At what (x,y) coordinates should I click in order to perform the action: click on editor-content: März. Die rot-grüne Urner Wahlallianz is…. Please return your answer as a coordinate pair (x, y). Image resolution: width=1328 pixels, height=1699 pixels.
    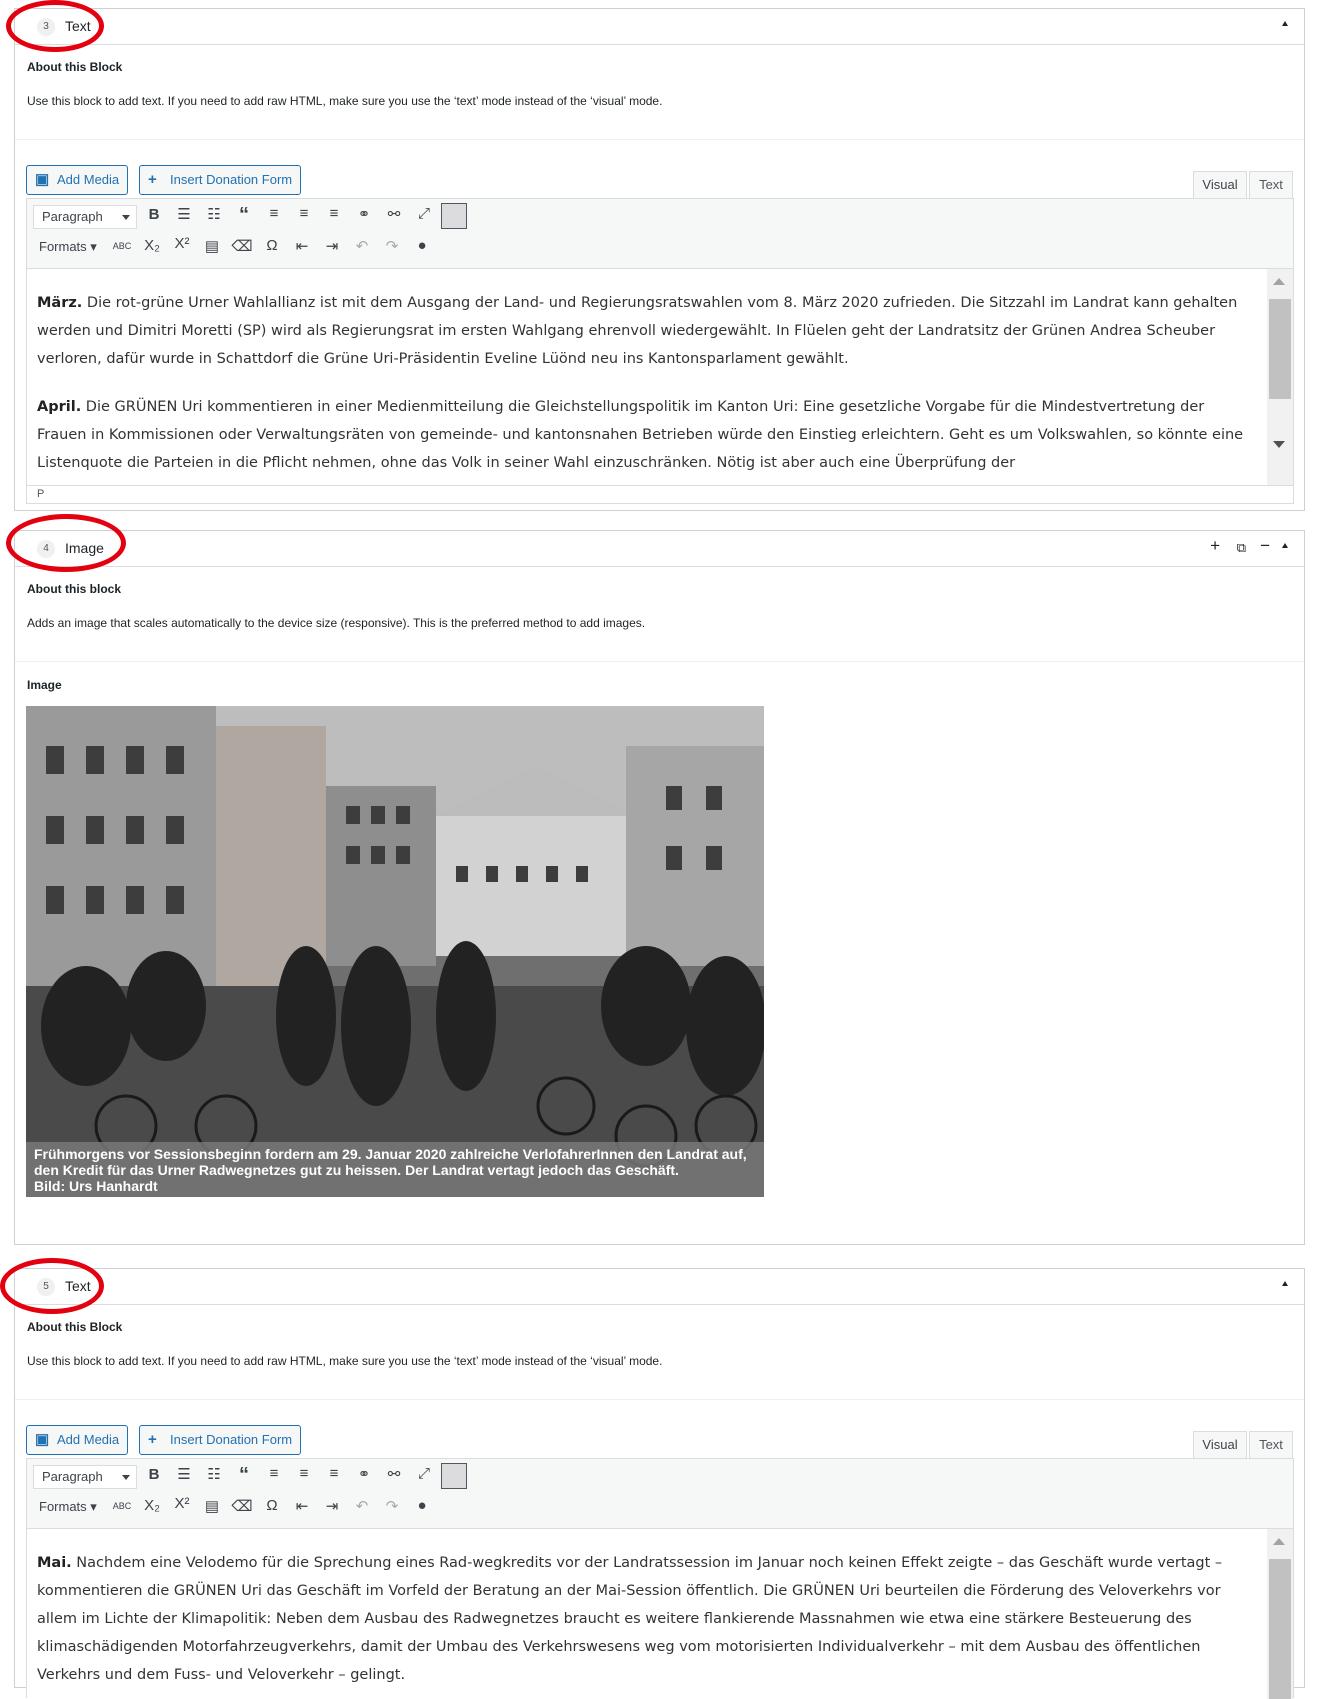
    Looking at the image, I should click on (660, 377).